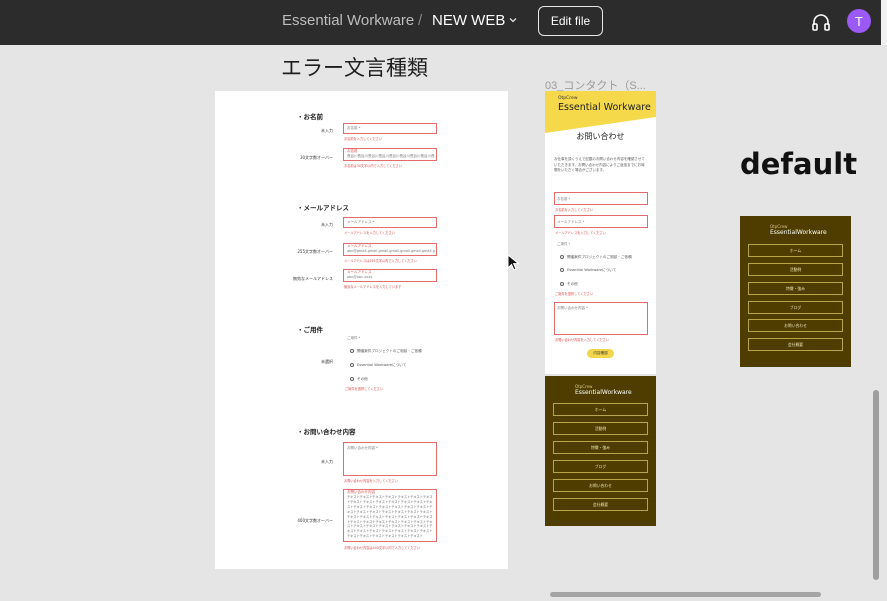  I want to click on project-name-link: Essential Workware, so click(348, 20).